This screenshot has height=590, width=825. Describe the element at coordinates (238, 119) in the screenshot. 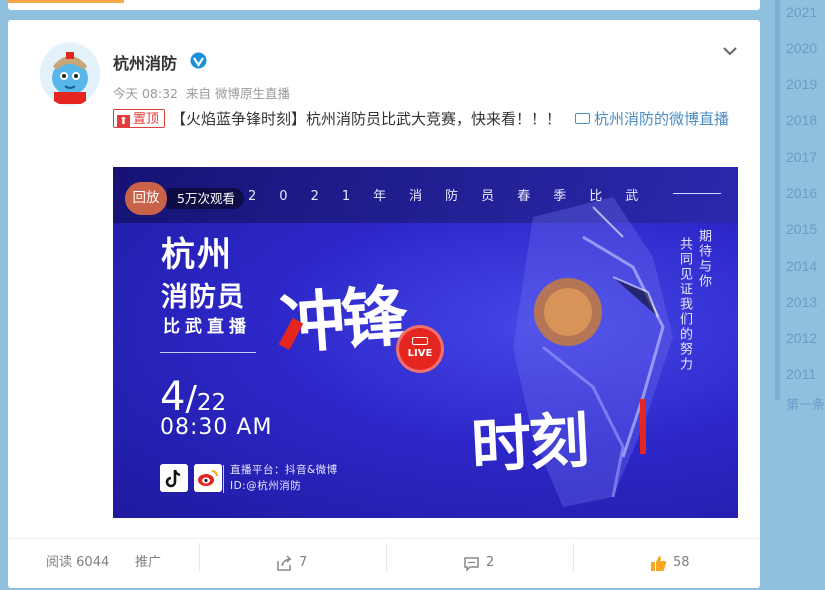

I see `hashtag-link: 【火焰蓝争锋时刻】` at that location.